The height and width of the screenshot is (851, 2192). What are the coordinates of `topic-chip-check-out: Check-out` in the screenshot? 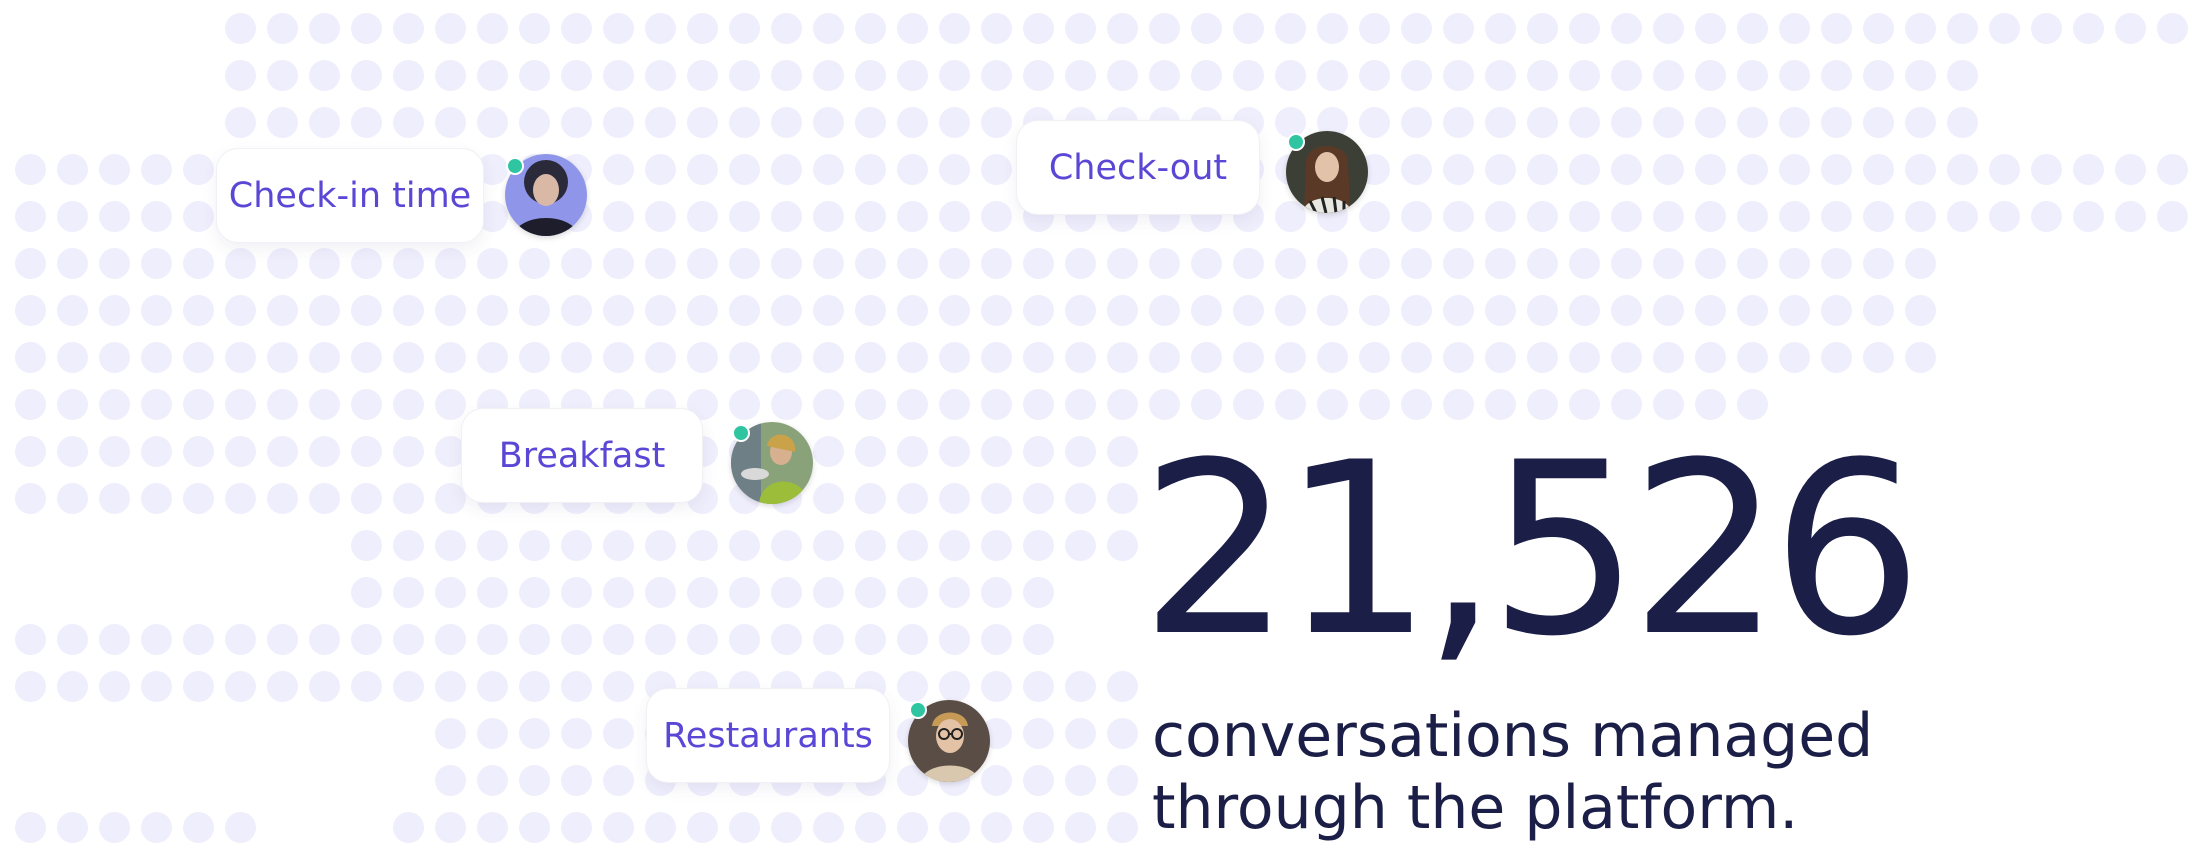 It's located at (1138, 167).